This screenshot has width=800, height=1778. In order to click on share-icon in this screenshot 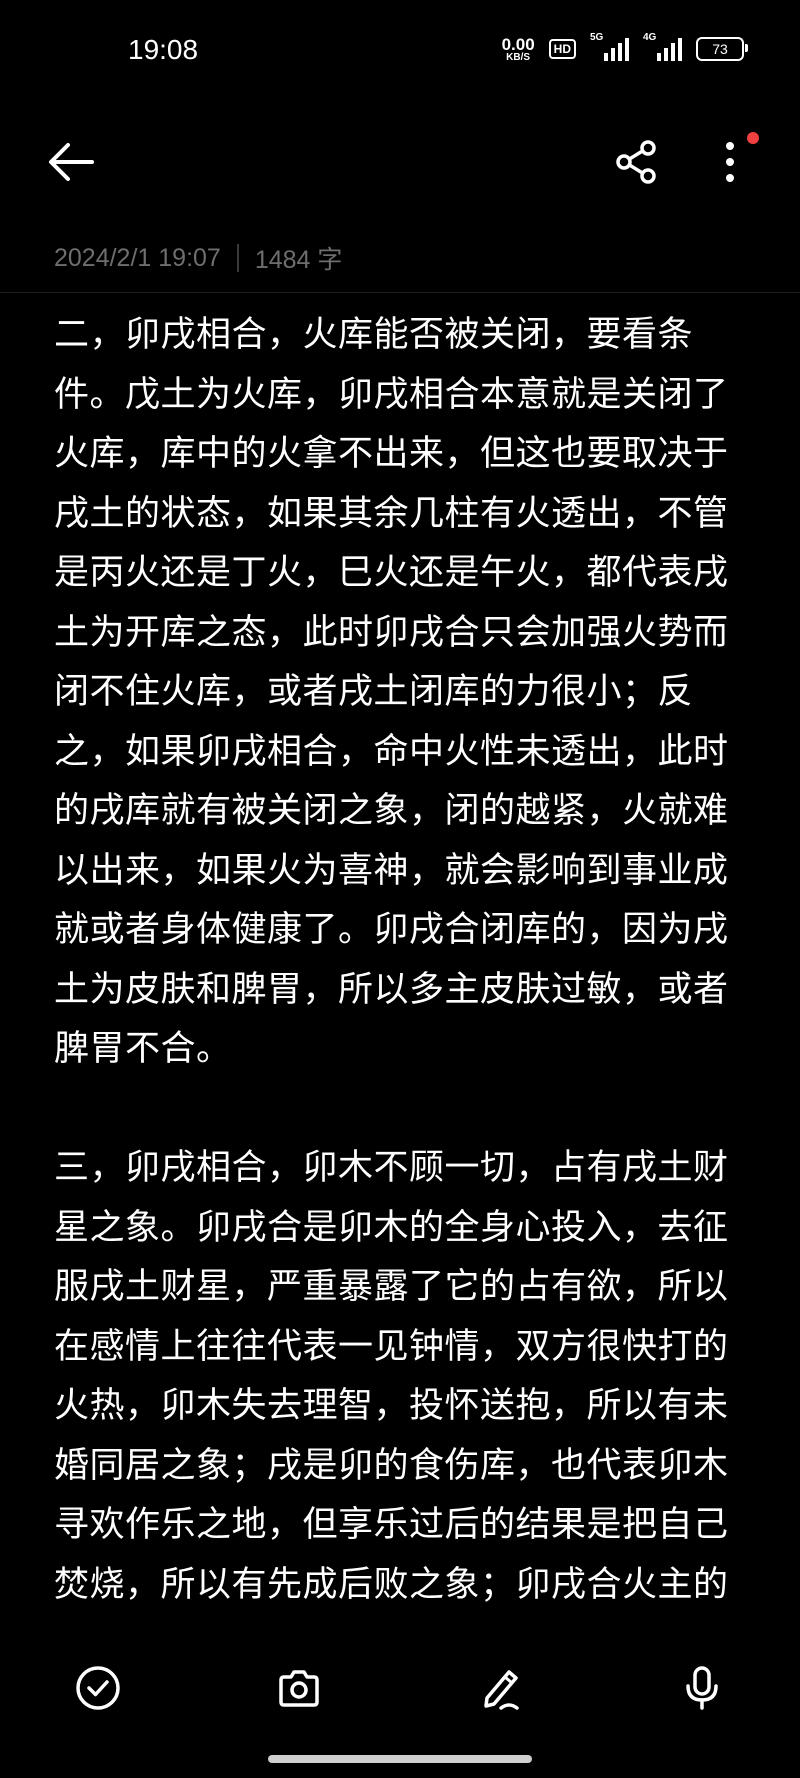, I will do `click(636, 162)`.